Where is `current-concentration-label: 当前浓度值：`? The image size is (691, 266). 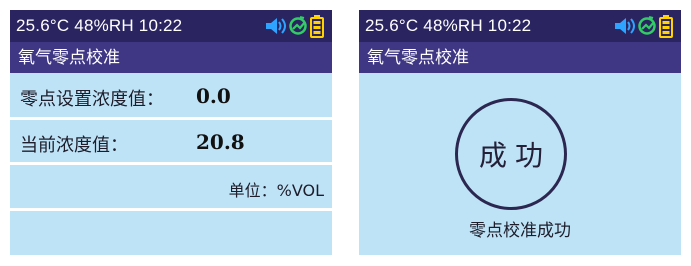 current-concentration-label: 当前浓度值： is located at coordinates (74, 145).